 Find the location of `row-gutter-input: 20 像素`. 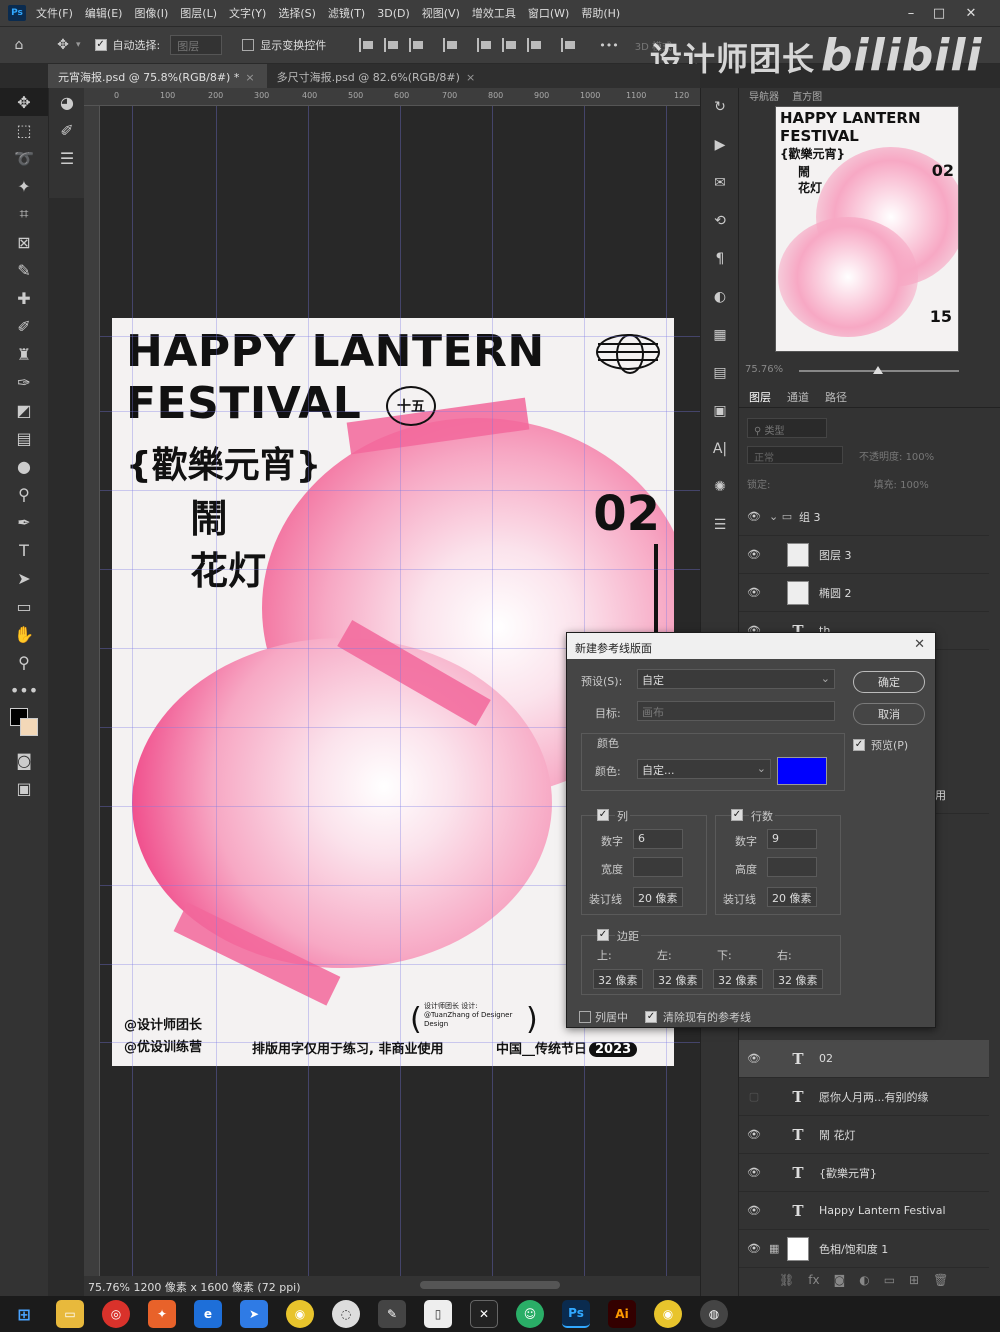

row-gutter-input: 20 像素 is located at coordinates (792, 897).